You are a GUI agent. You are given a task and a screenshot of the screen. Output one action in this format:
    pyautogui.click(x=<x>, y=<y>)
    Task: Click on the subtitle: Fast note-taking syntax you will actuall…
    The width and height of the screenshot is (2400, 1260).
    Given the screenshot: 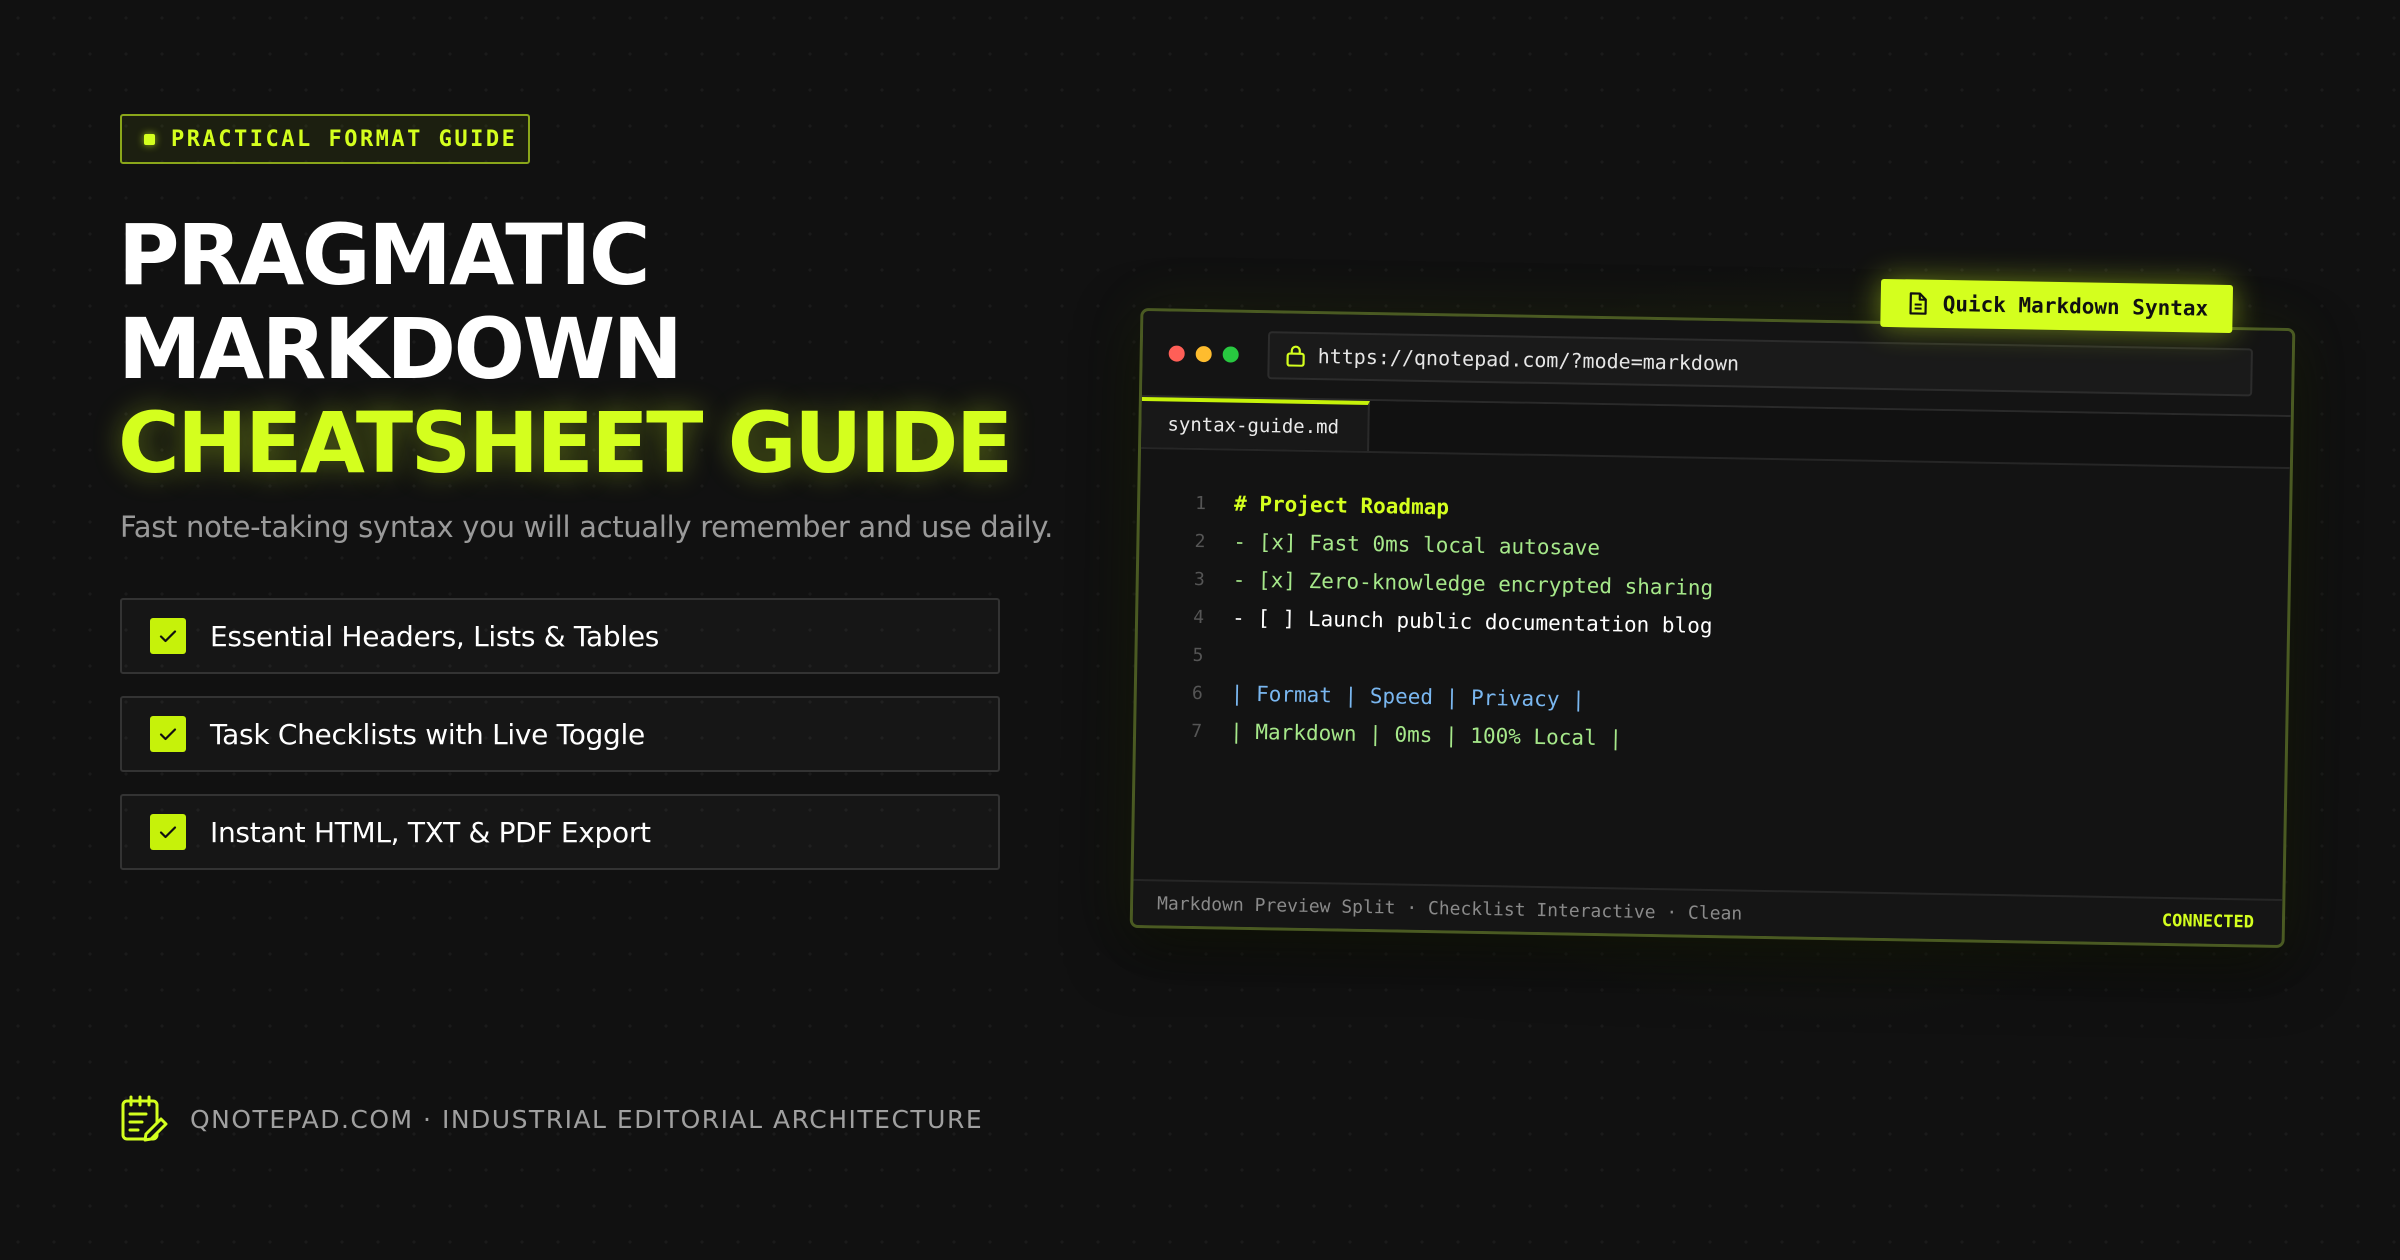 What is the action you would take?
    pyautogui.click(x=587, y=527)
    